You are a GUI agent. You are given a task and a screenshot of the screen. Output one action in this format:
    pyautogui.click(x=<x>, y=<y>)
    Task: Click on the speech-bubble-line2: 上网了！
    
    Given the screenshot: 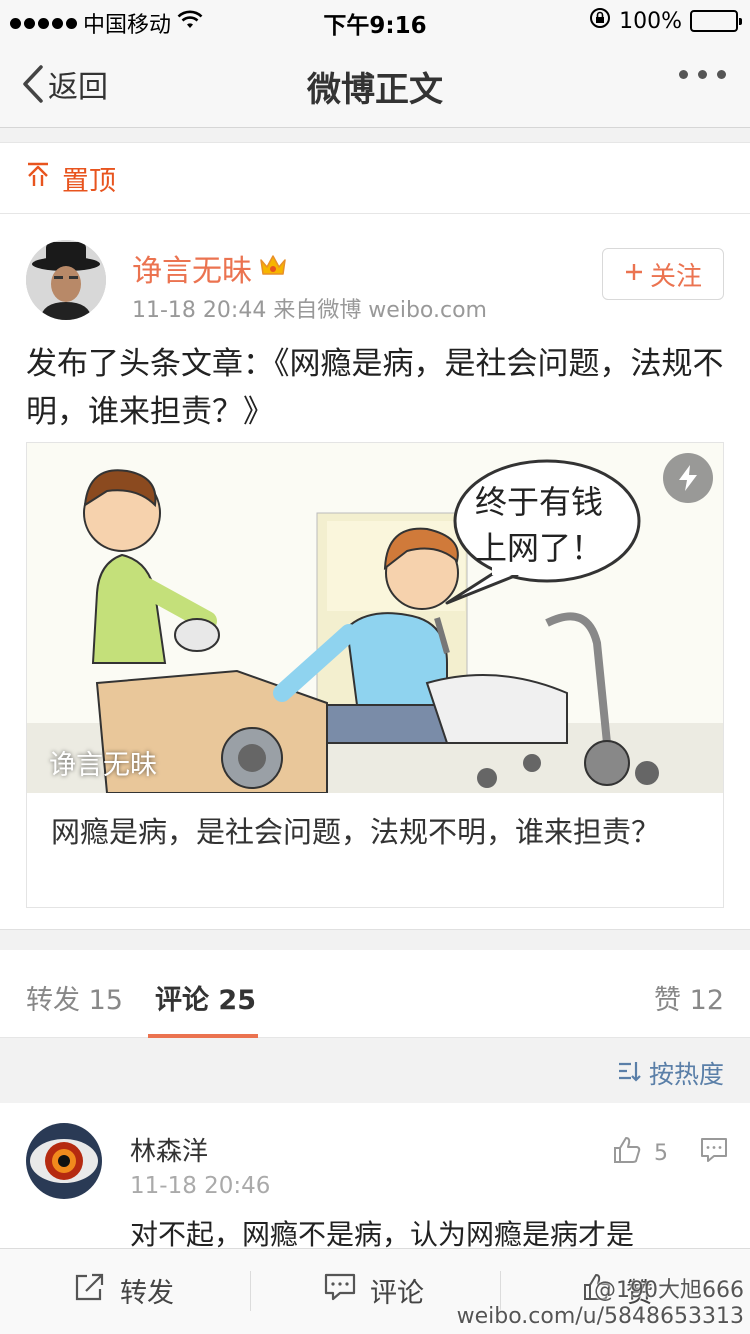 What is the action you would take?
    pyautogui.click(x=539, y=548)
    